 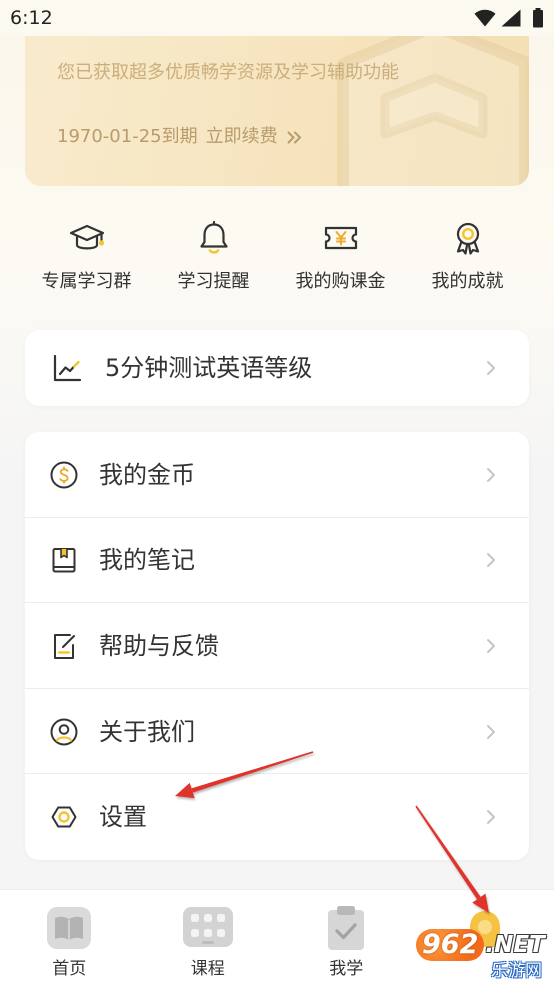 I want to click on menu-item-feedback: 帮助与反馈, so click(x=277, y=646).